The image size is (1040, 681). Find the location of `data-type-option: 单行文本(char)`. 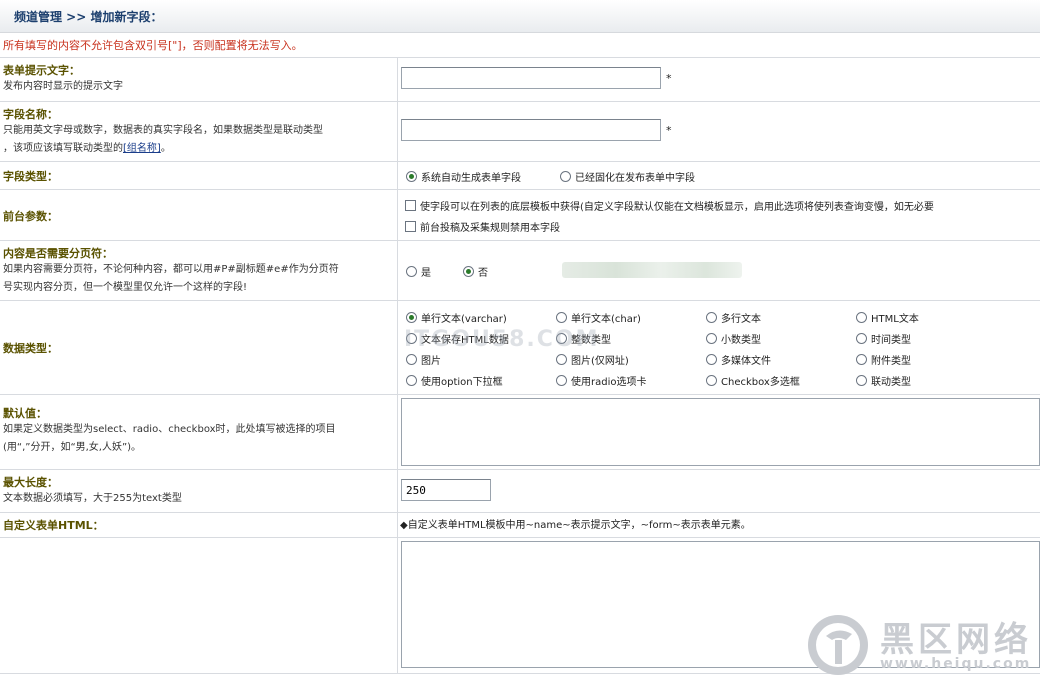

data-type-option: 单行文本(char) is located at coordinates (598, 317).